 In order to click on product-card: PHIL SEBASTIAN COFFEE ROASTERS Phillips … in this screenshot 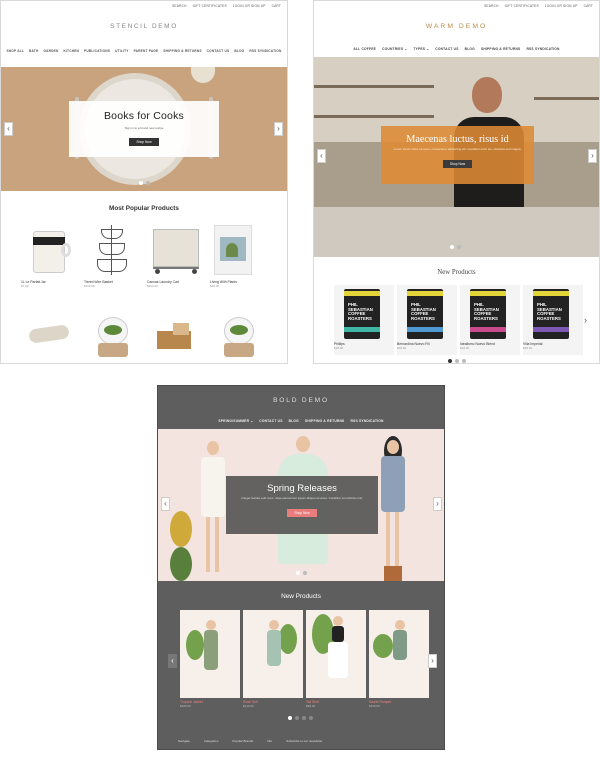, I will do `click(364, 320)`.